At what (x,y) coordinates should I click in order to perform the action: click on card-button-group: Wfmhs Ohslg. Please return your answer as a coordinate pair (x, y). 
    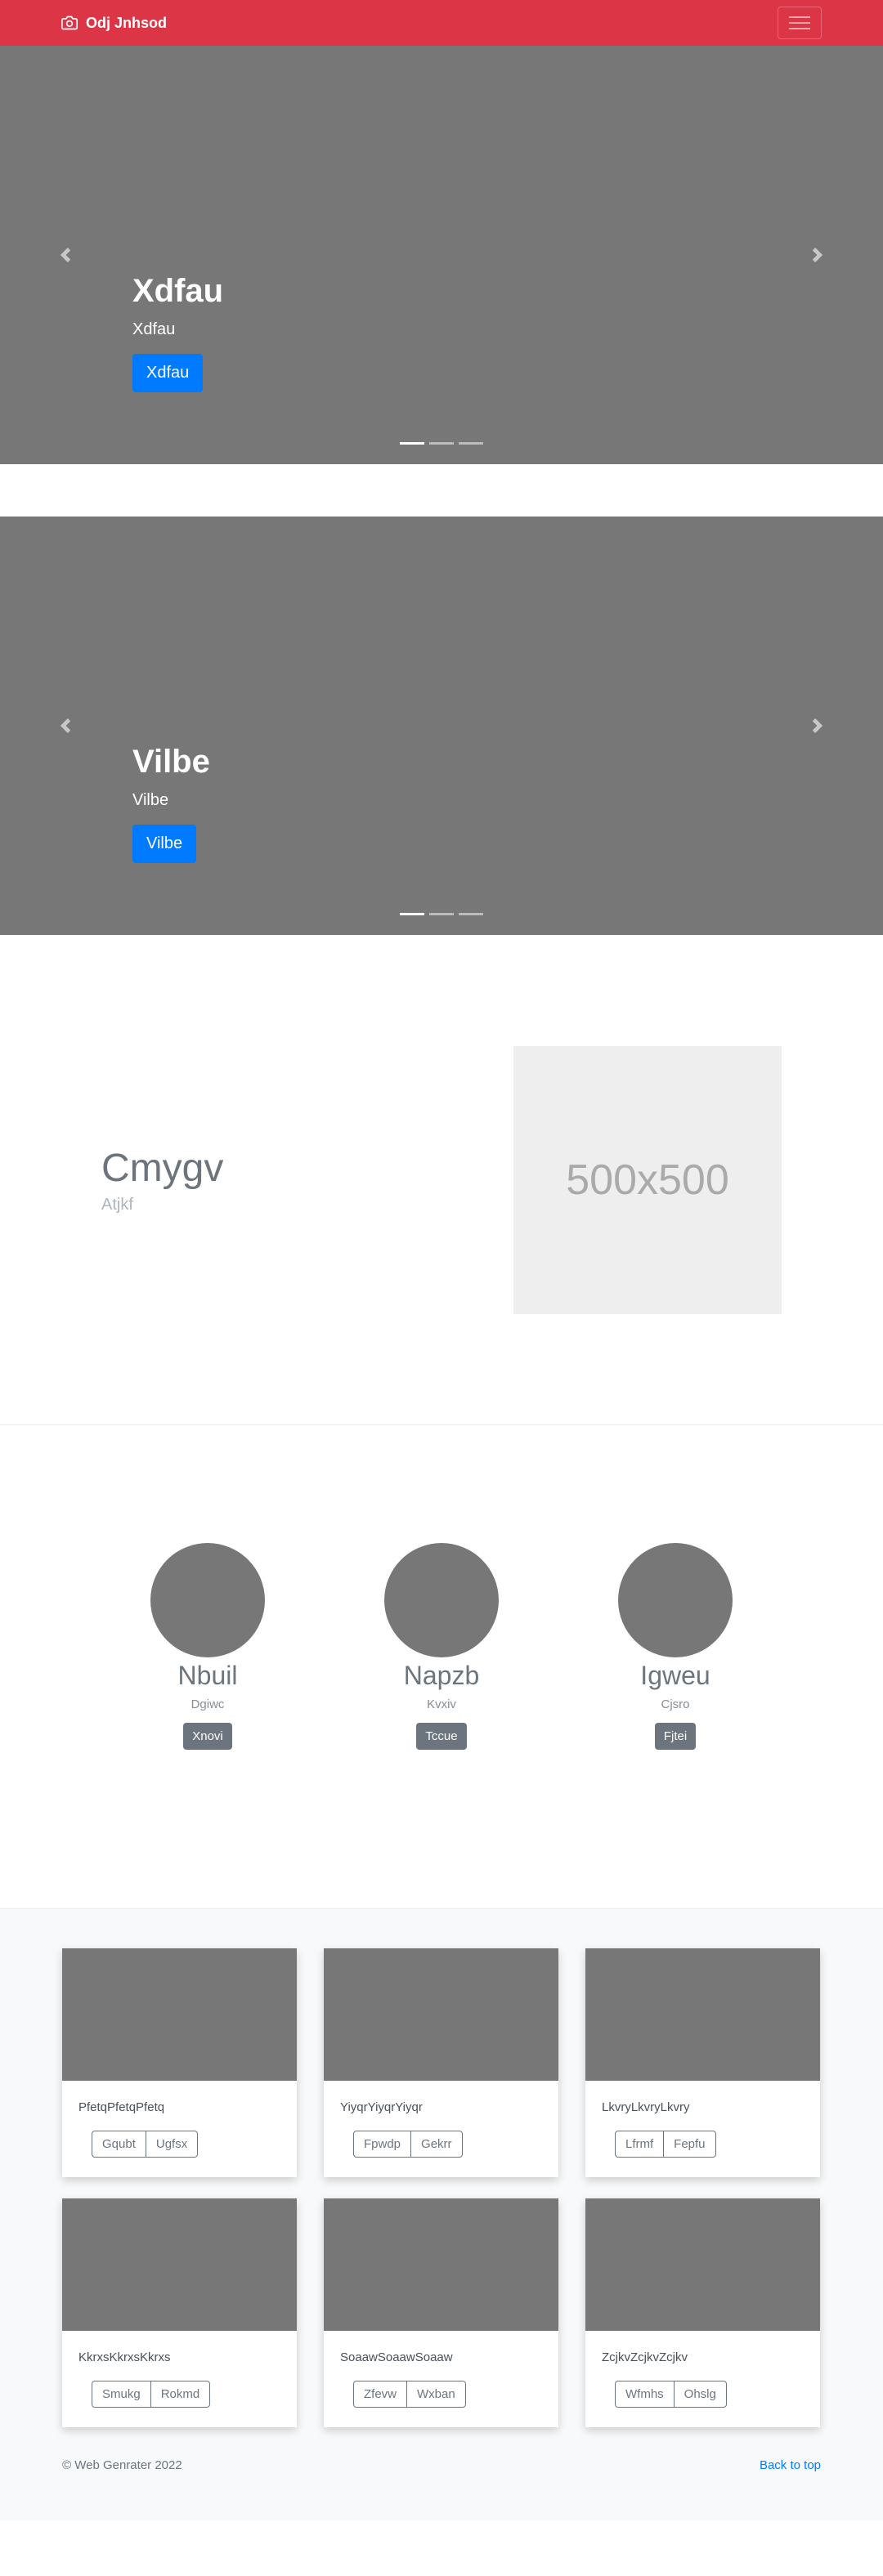
    Looking at the image, I should click on (671, 2394).